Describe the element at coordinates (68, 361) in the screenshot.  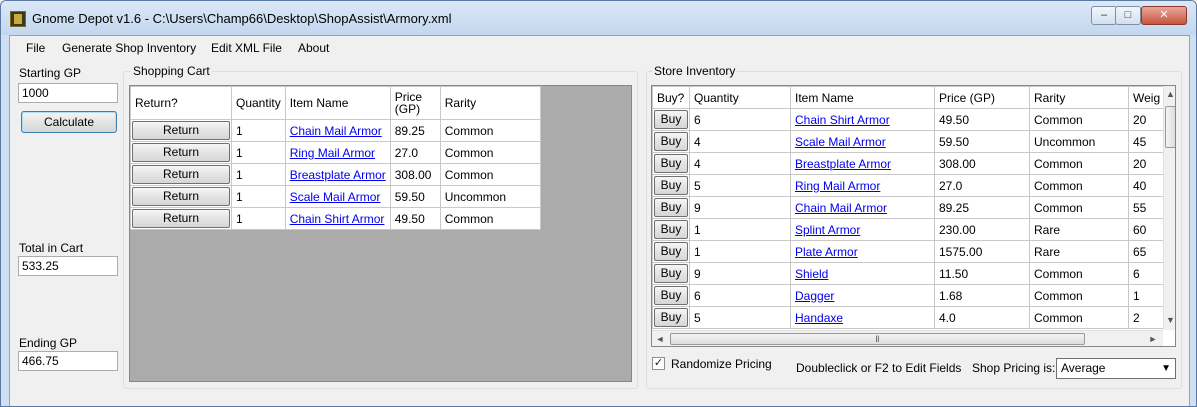
I see `ending-gp-field: 466.75` at that location.